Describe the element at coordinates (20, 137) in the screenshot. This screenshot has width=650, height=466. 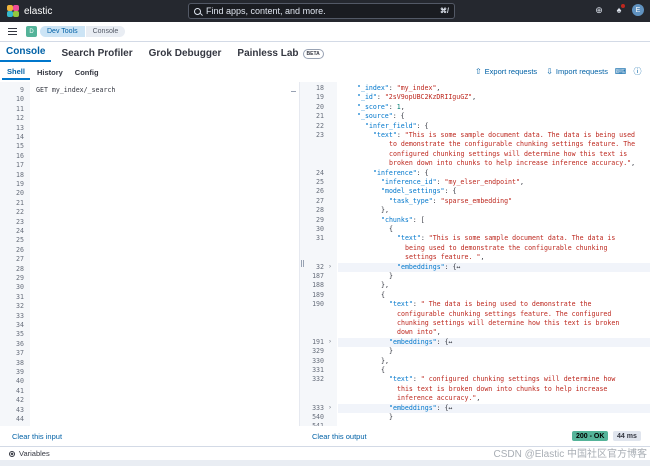
I see `input-line-number: 14` at that location.